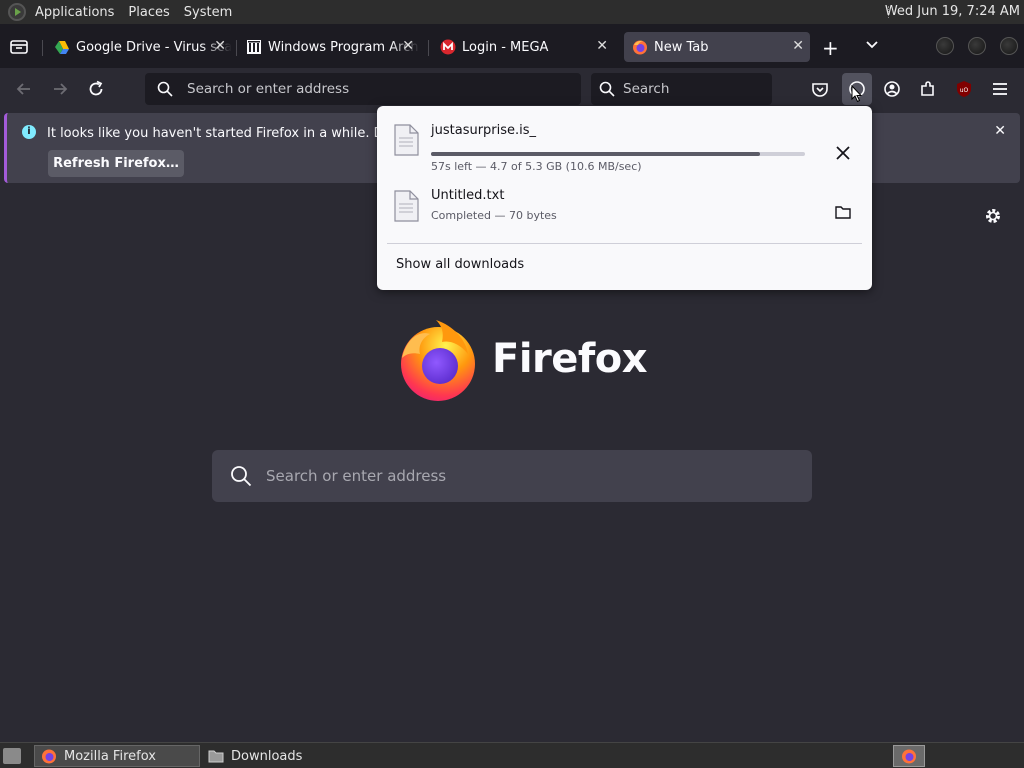  Describe the element at coordinates (356, 476) in the screenshot. I see `hero-search-placeholder: Search or enter address` at that location.